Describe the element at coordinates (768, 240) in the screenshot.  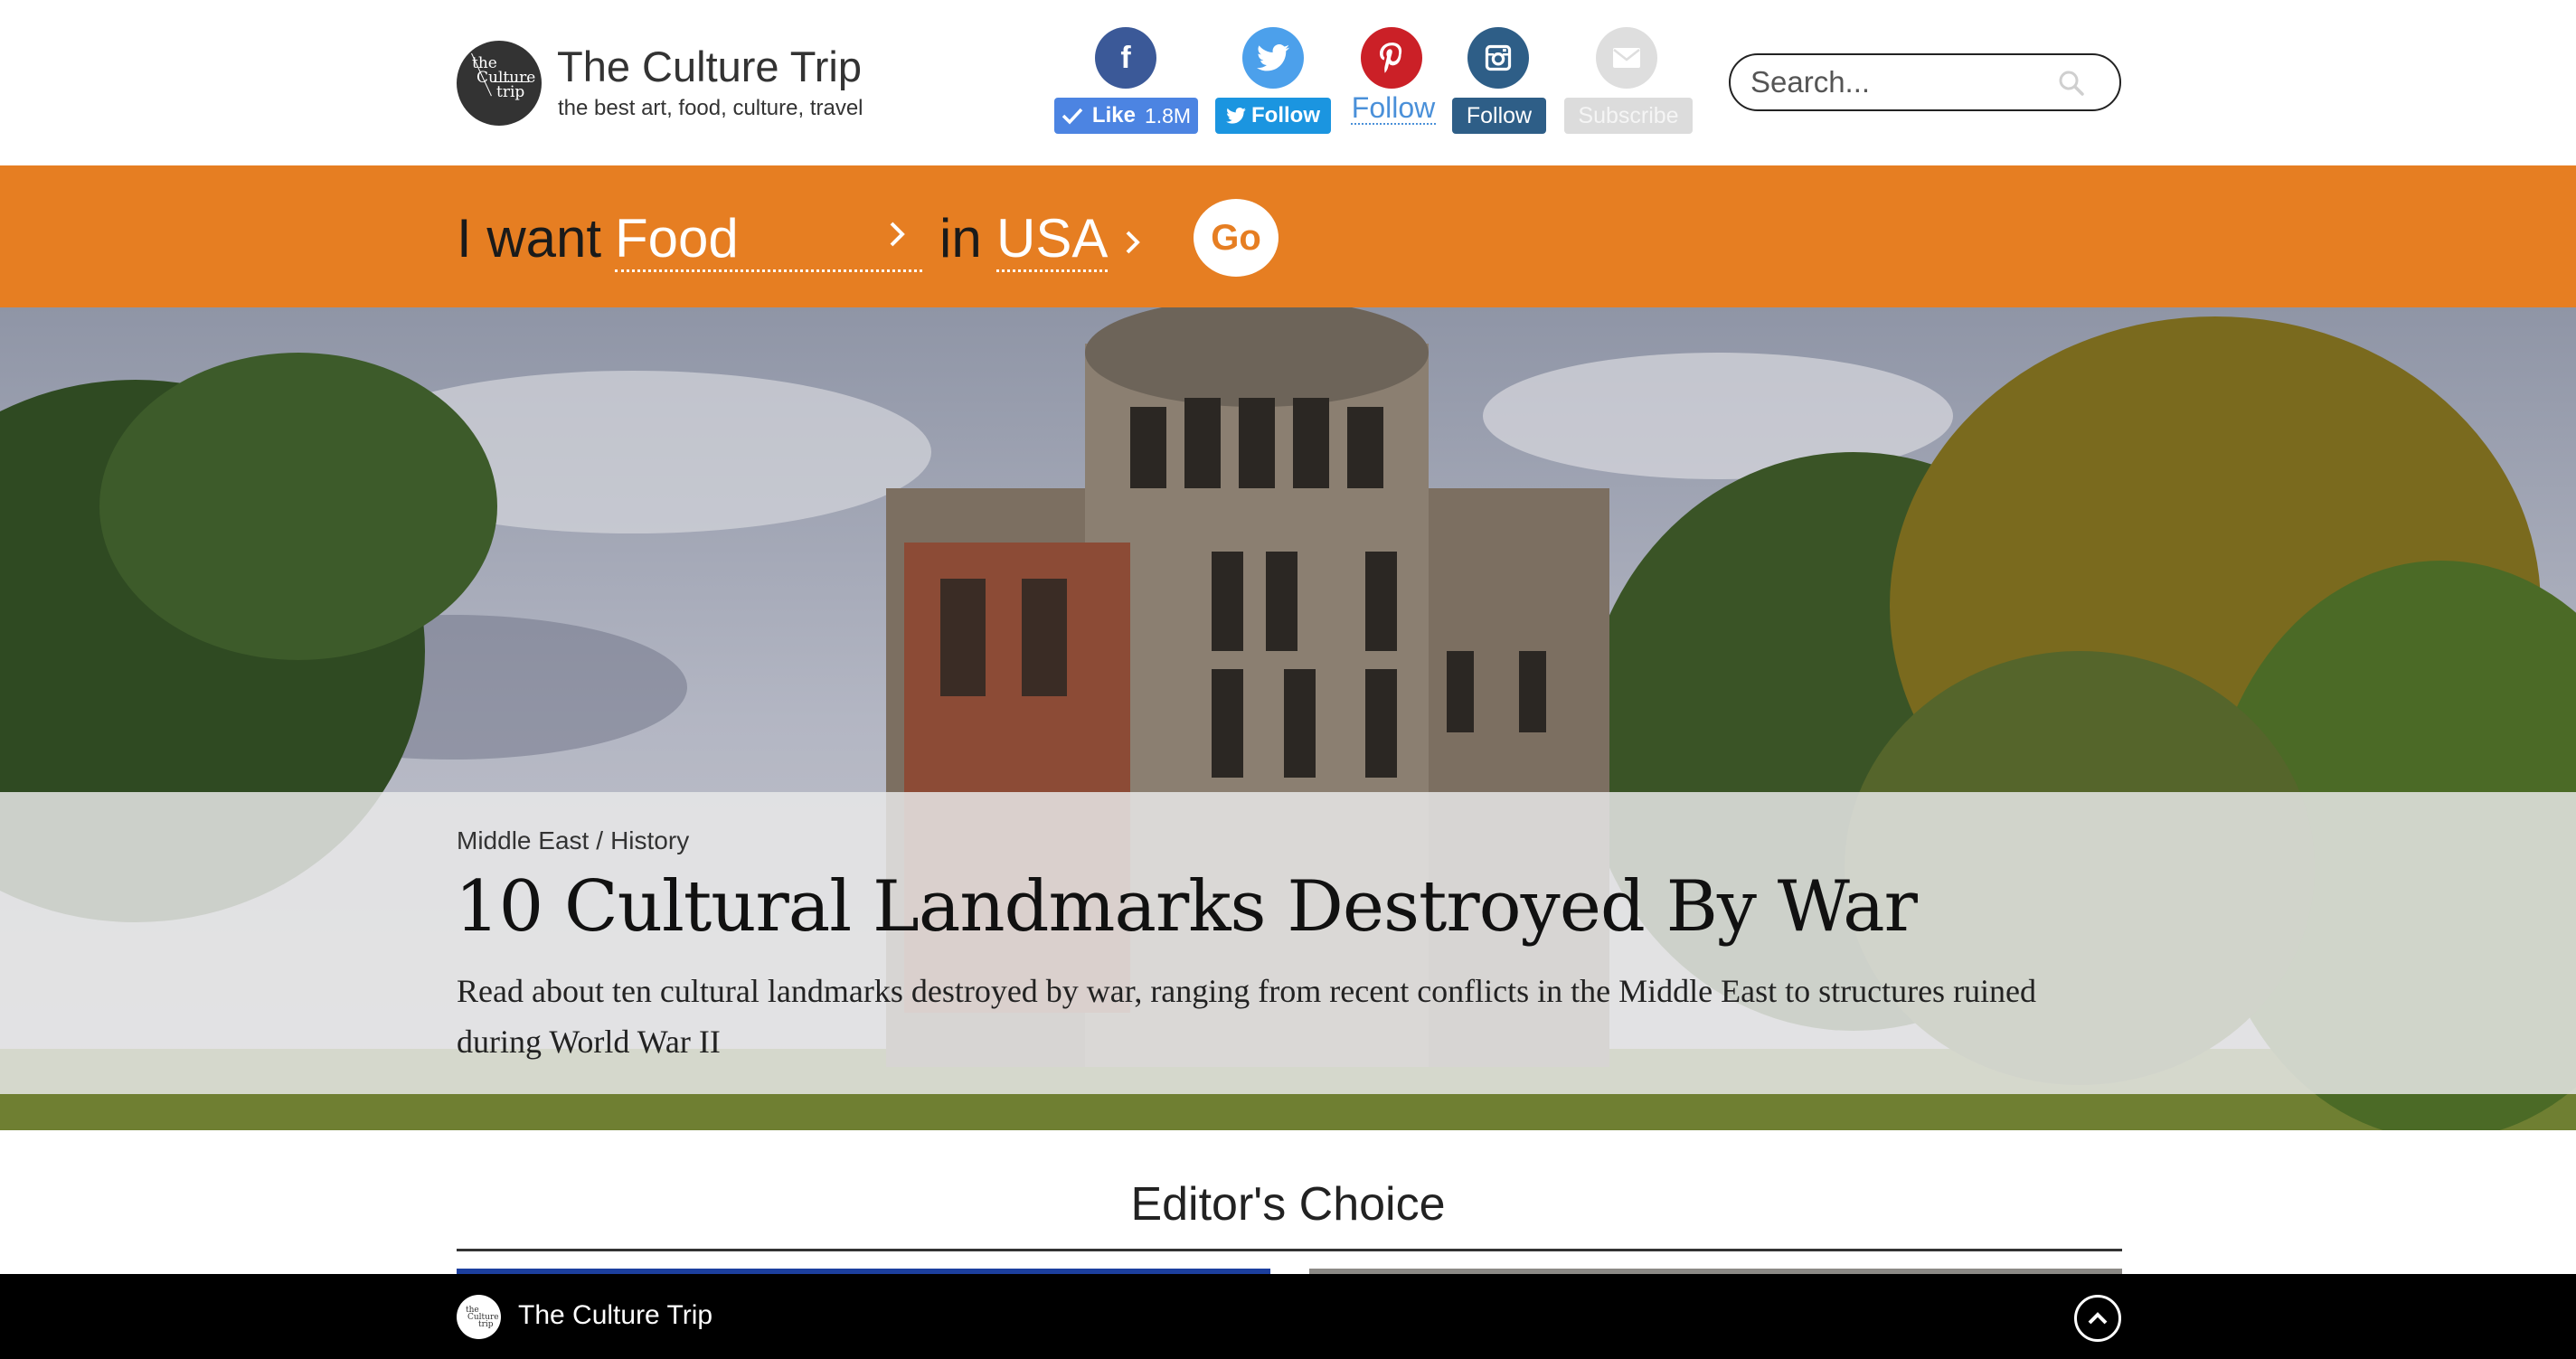
I see `want-select: Food` at that location.